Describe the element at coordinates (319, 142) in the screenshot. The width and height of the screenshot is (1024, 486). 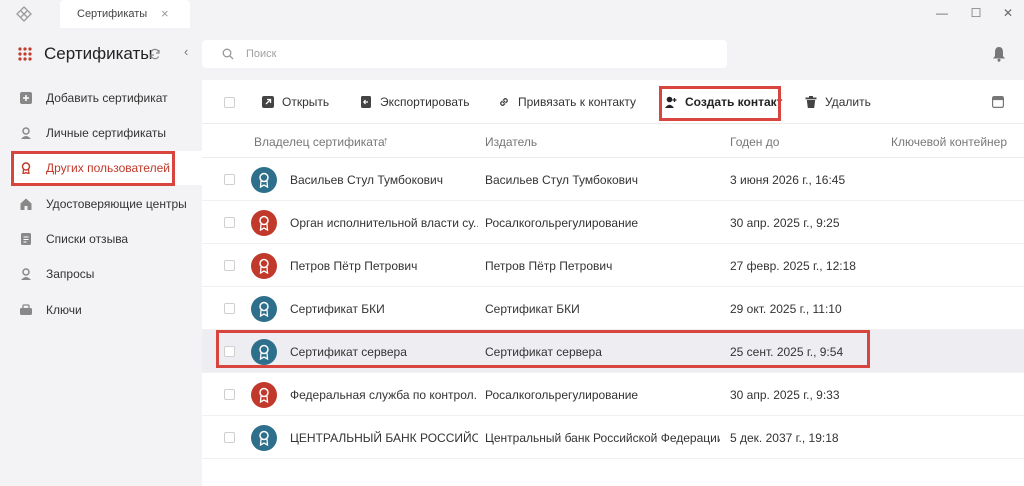
I see `column-owner: Владелец сертификата` at that location.